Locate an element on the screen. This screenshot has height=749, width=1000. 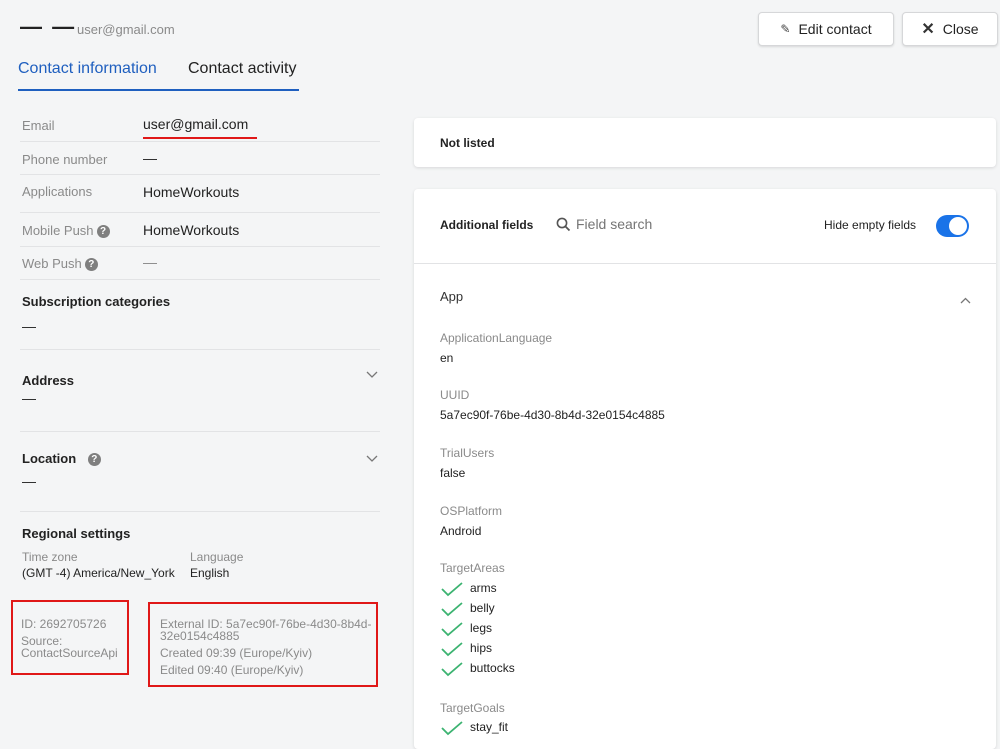
mobile-push-value: HomeWorkouts is located at coordinates (191, 230).